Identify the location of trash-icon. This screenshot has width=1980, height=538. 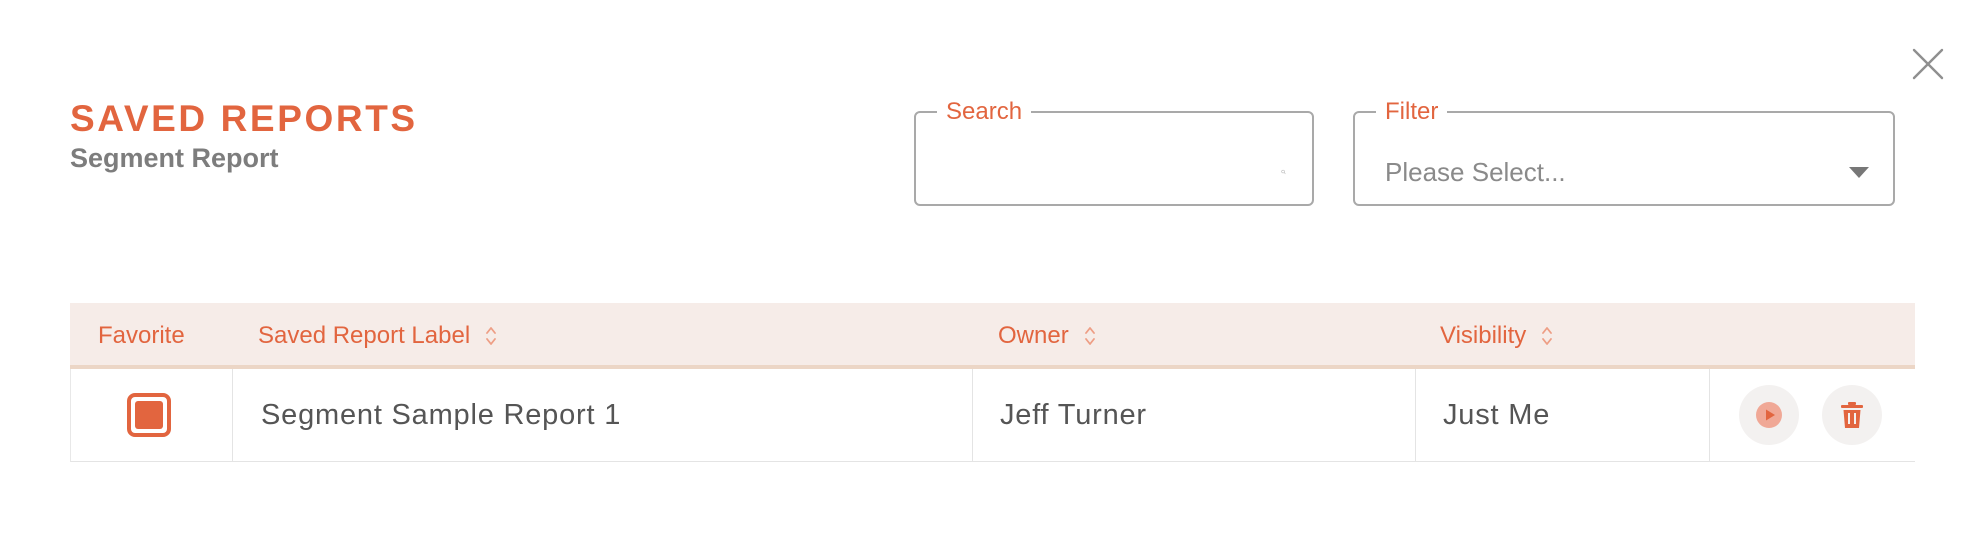
(1852, 415).